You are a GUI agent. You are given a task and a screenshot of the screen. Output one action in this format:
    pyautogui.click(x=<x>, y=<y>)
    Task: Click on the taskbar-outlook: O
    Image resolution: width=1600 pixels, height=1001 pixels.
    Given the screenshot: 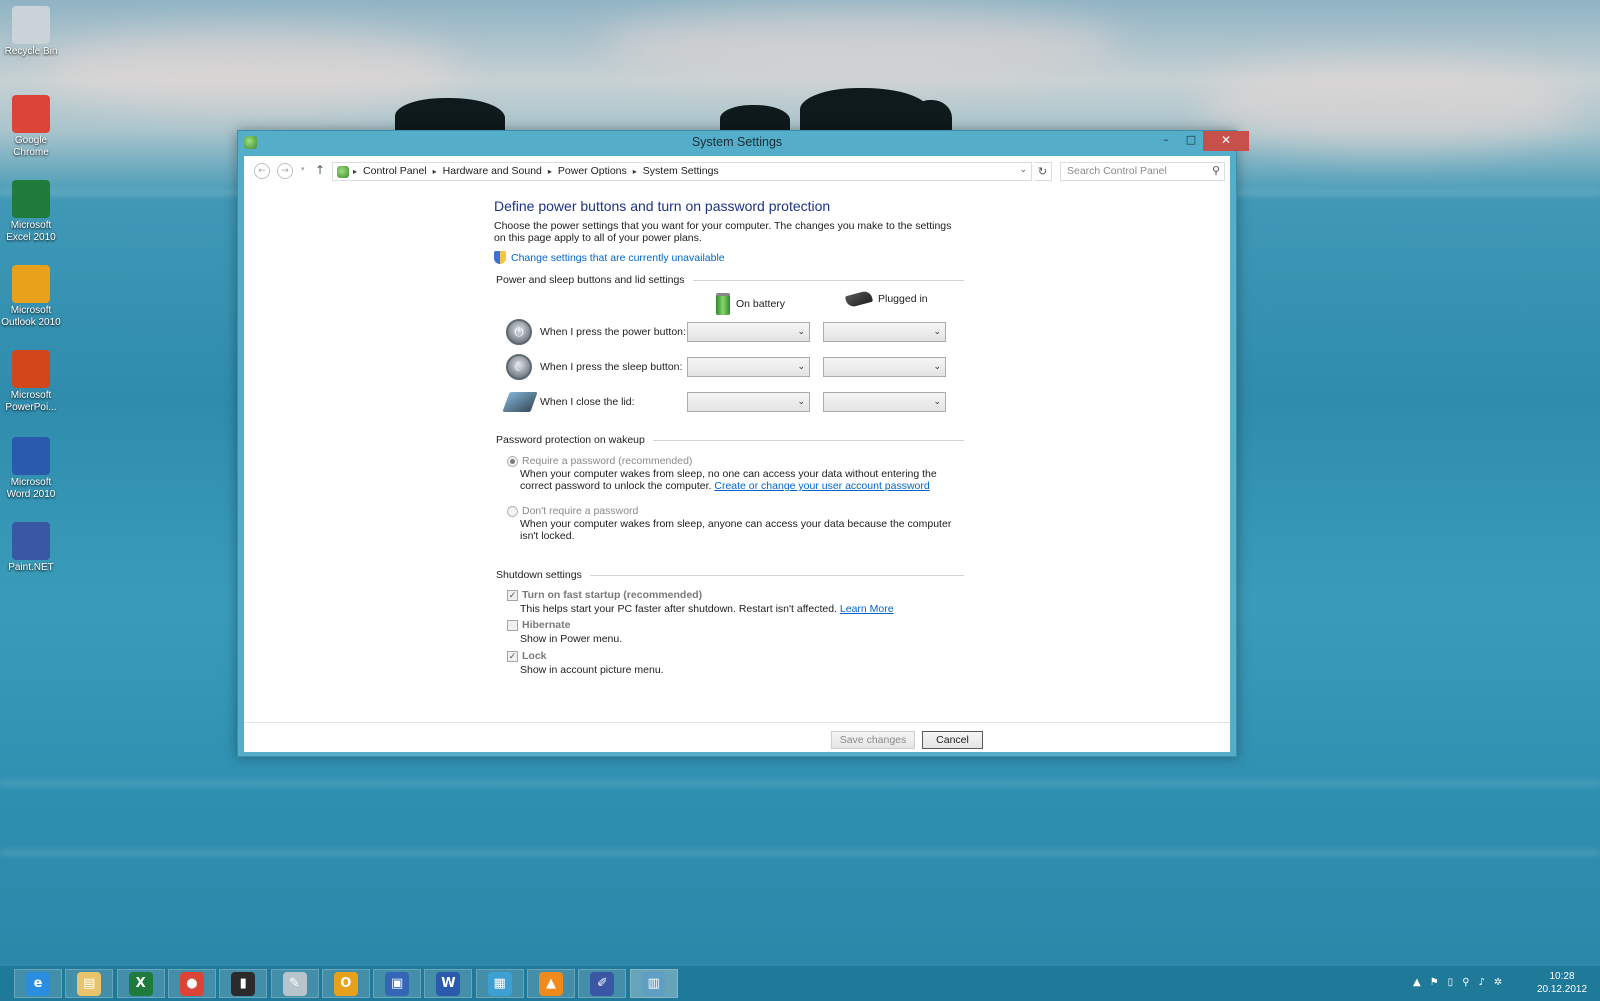 What is the action you would take?
    pyautogui.click(x=345, y=983)
    